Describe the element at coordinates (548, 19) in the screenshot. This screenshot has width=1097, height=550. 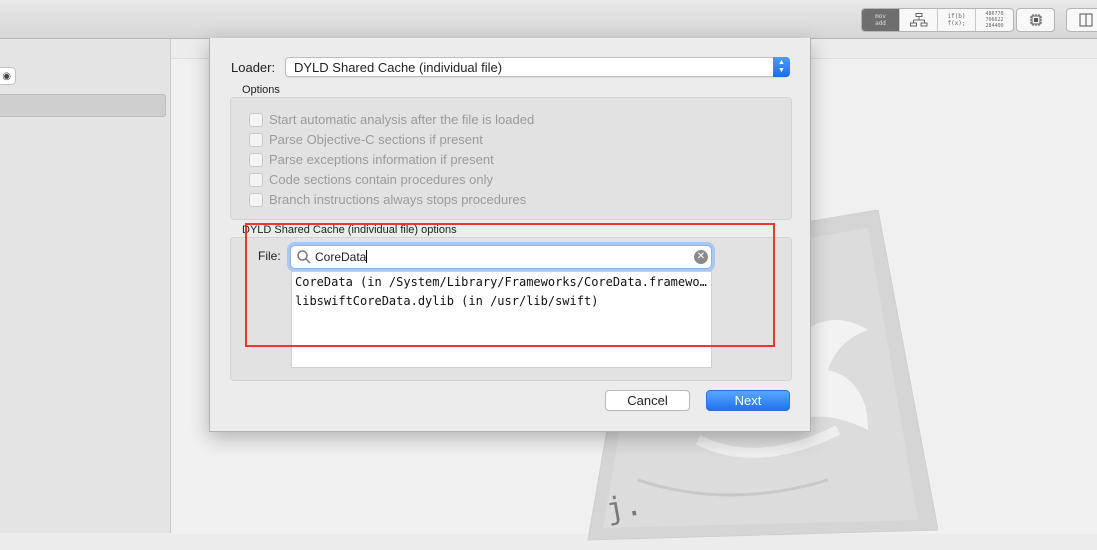
I see `window-toolbar: mov add if(b) f(x); 486770 706622 284400` at that location.